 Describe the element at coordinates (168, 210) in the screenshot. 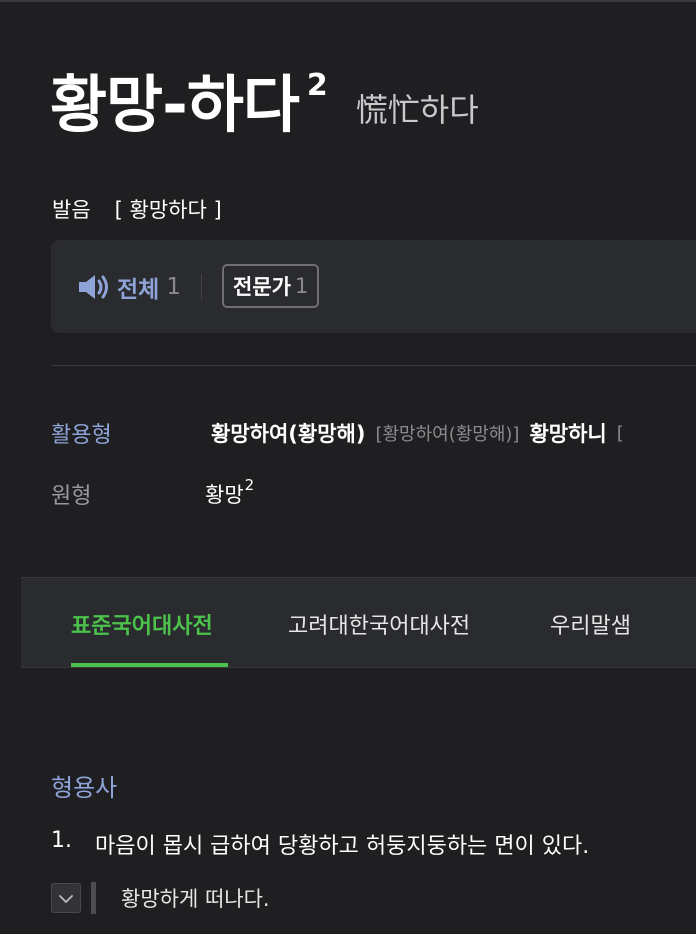

I see `pronunciation-value: [ 황망하다 ]` at that location.